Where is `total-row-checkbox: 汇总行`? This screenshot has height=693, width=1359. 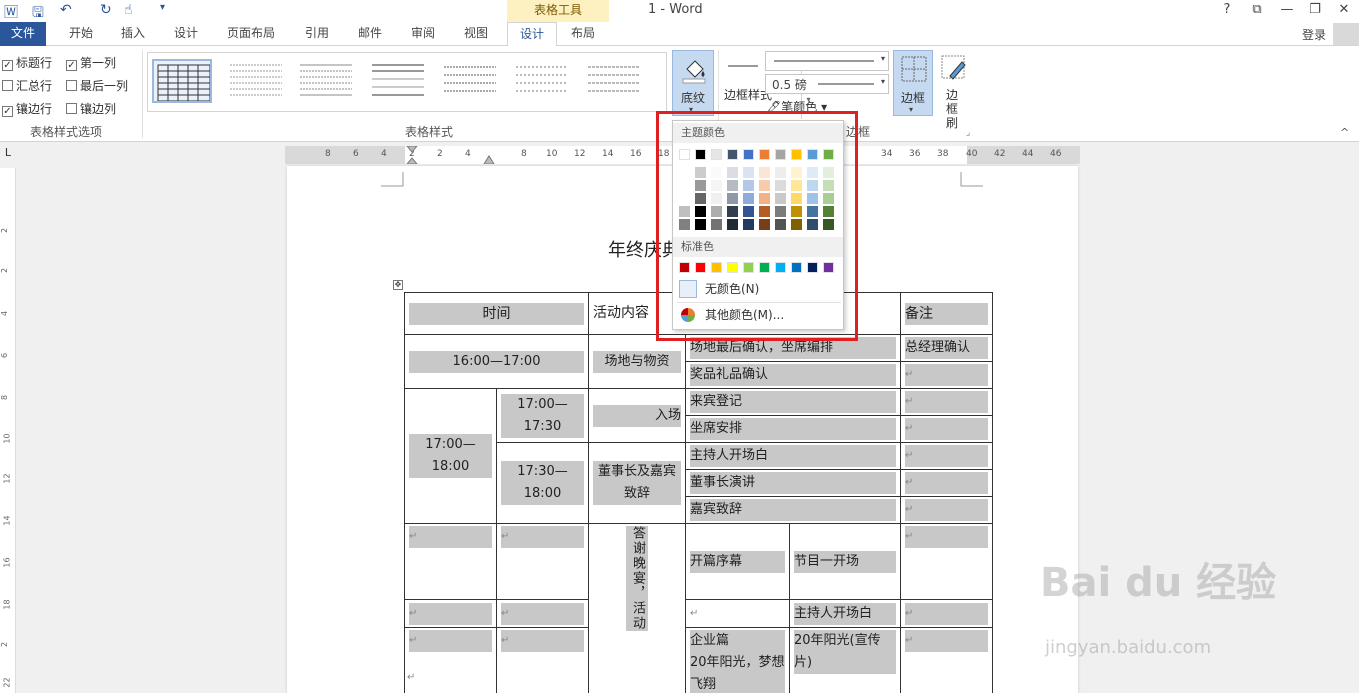 total-row-checkbox: 汇总行 is located at coordinates (27, 85).